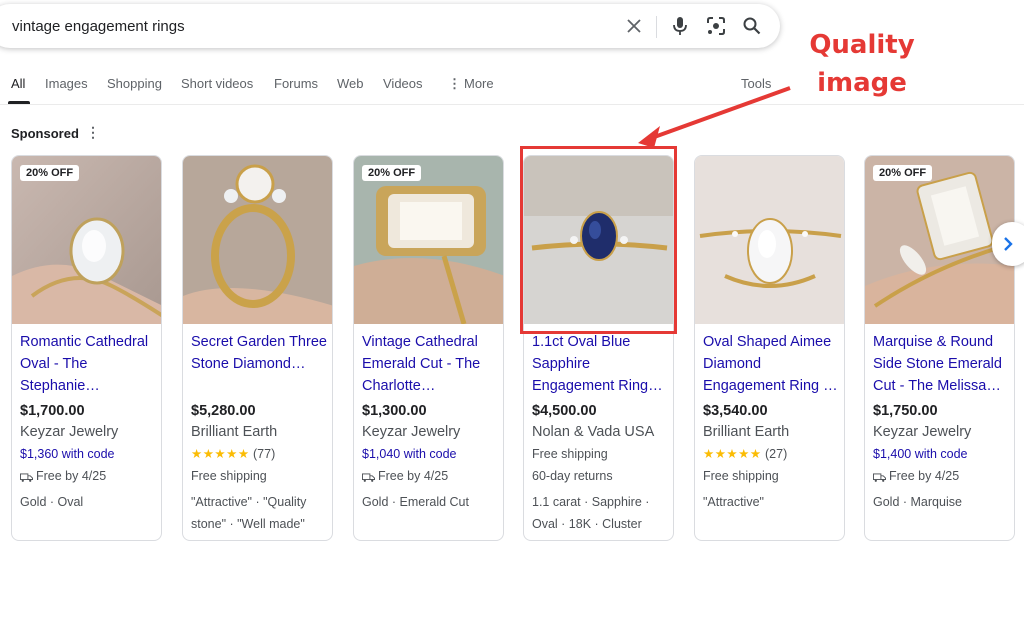  I want to click on tab-short-videos: Short videos, so click(217, 83).